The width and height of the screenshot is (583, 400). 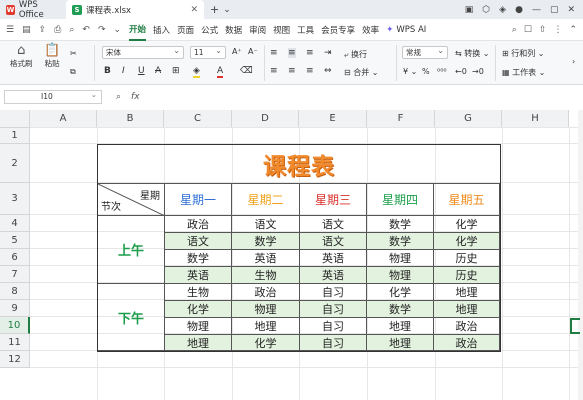 I want to click on italic-icon: I, so click(x=123, y=71).